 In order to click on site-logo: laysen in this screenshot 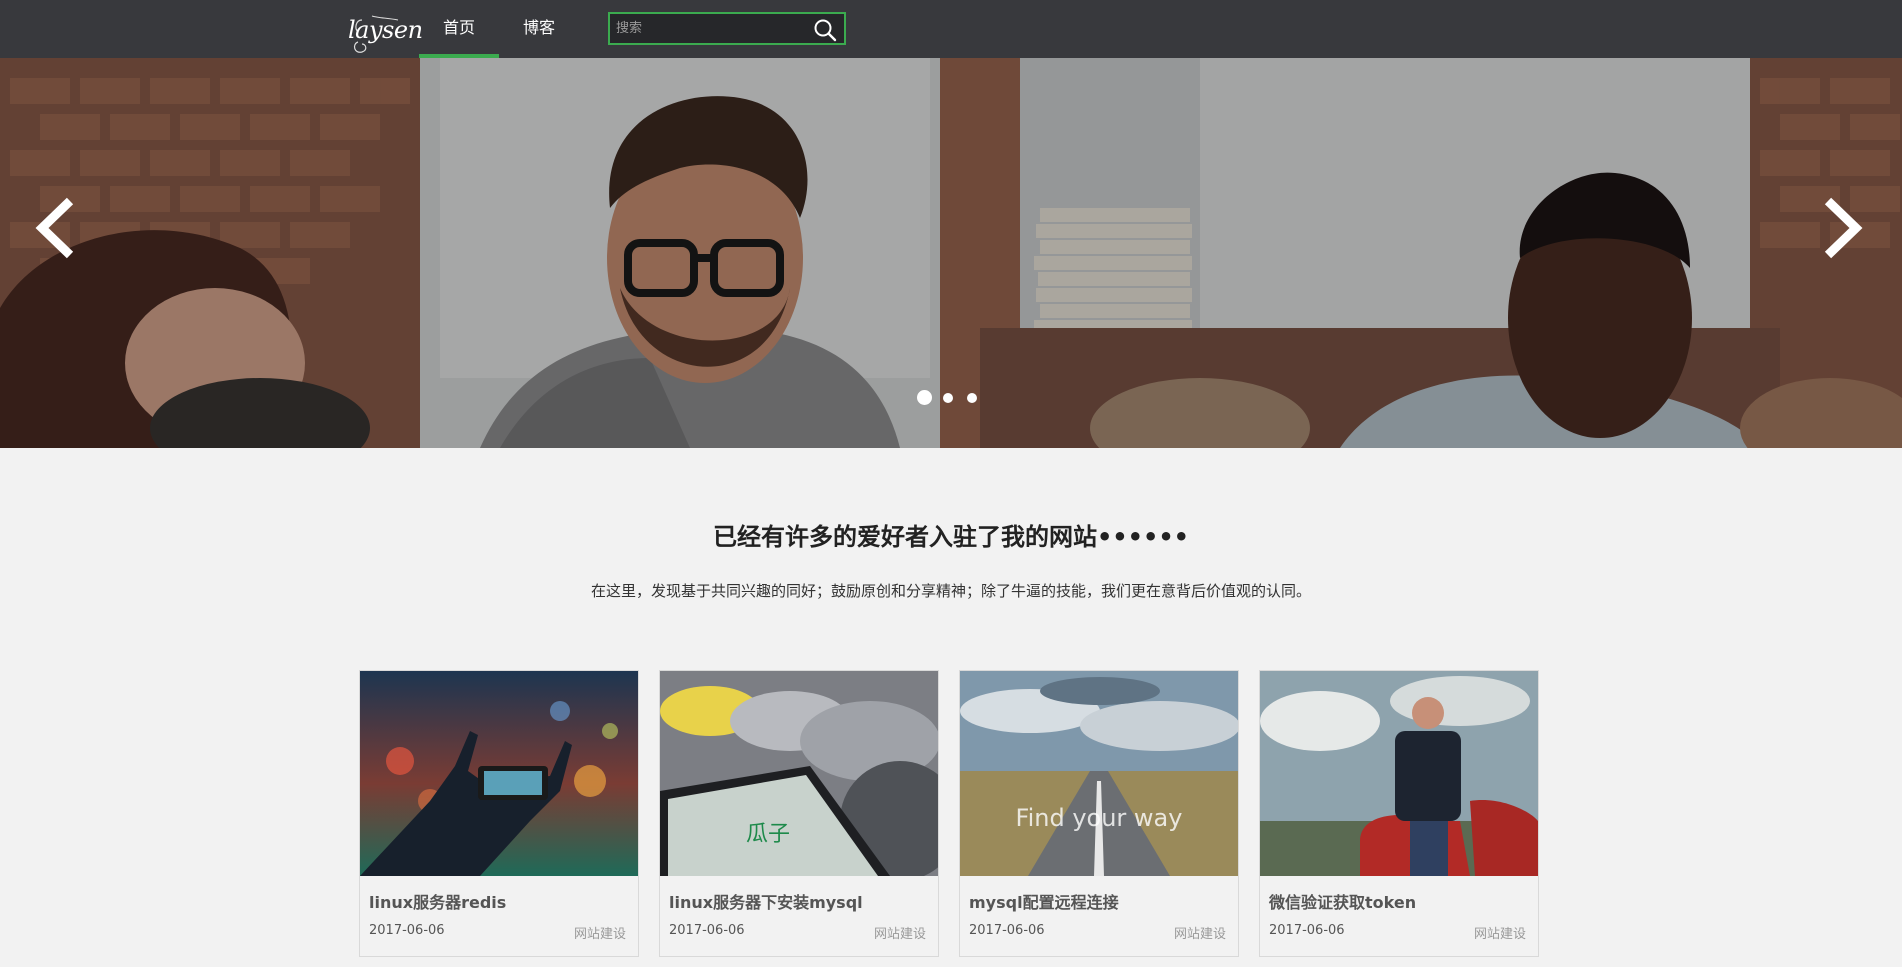, I will do `click(384, 30)`.